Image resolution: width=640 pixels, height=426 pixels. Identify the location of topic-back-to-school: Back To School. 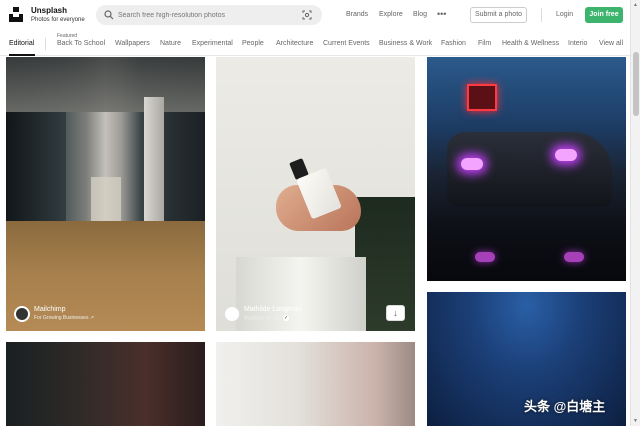
(81, 43).